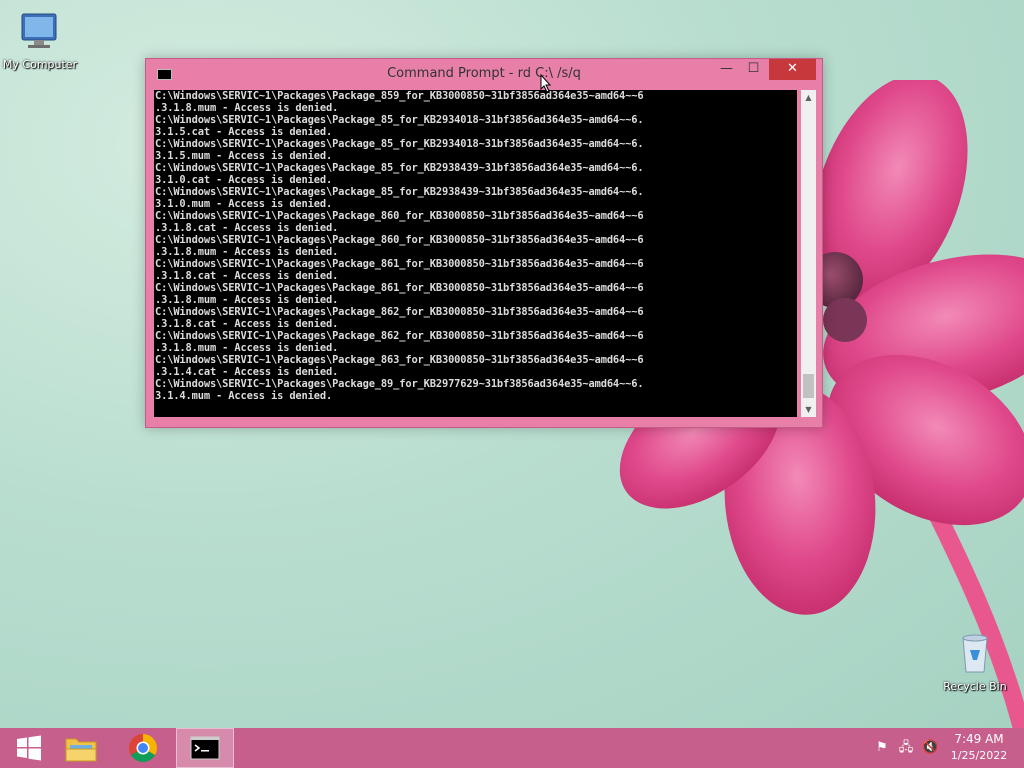  I want to click on volume-muted-icon: 🔇, so click(930, 748).